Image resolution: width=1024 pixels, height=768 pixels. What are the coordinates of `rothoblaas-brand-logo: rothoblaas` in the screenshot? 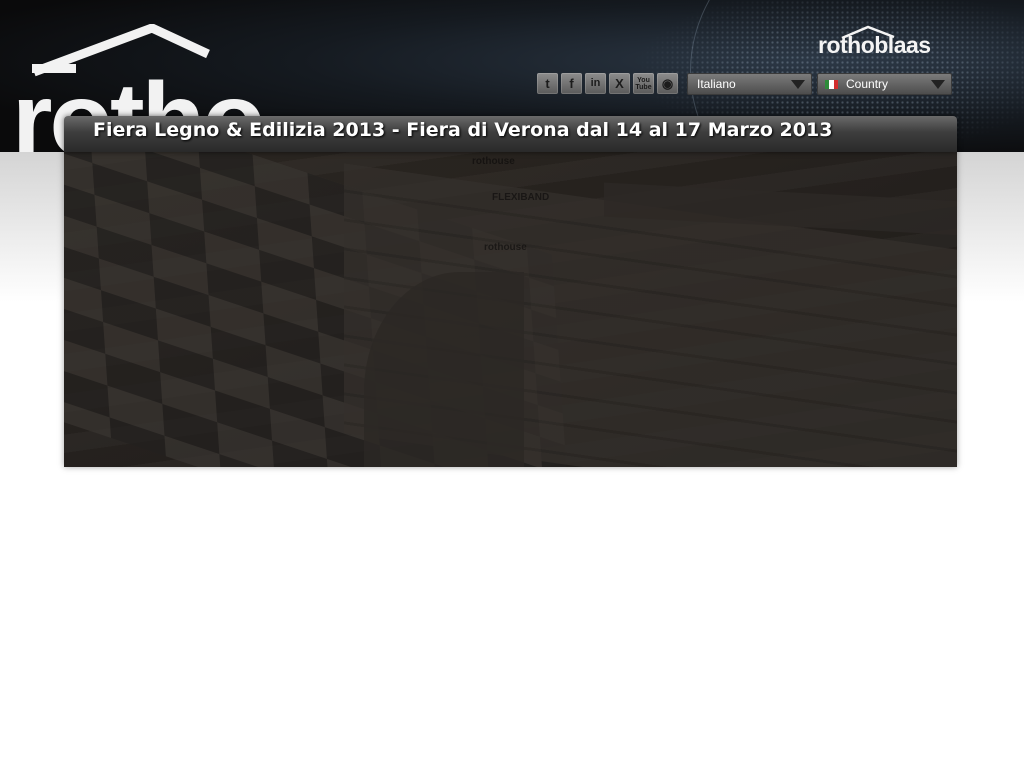 It's located at (888, 43).